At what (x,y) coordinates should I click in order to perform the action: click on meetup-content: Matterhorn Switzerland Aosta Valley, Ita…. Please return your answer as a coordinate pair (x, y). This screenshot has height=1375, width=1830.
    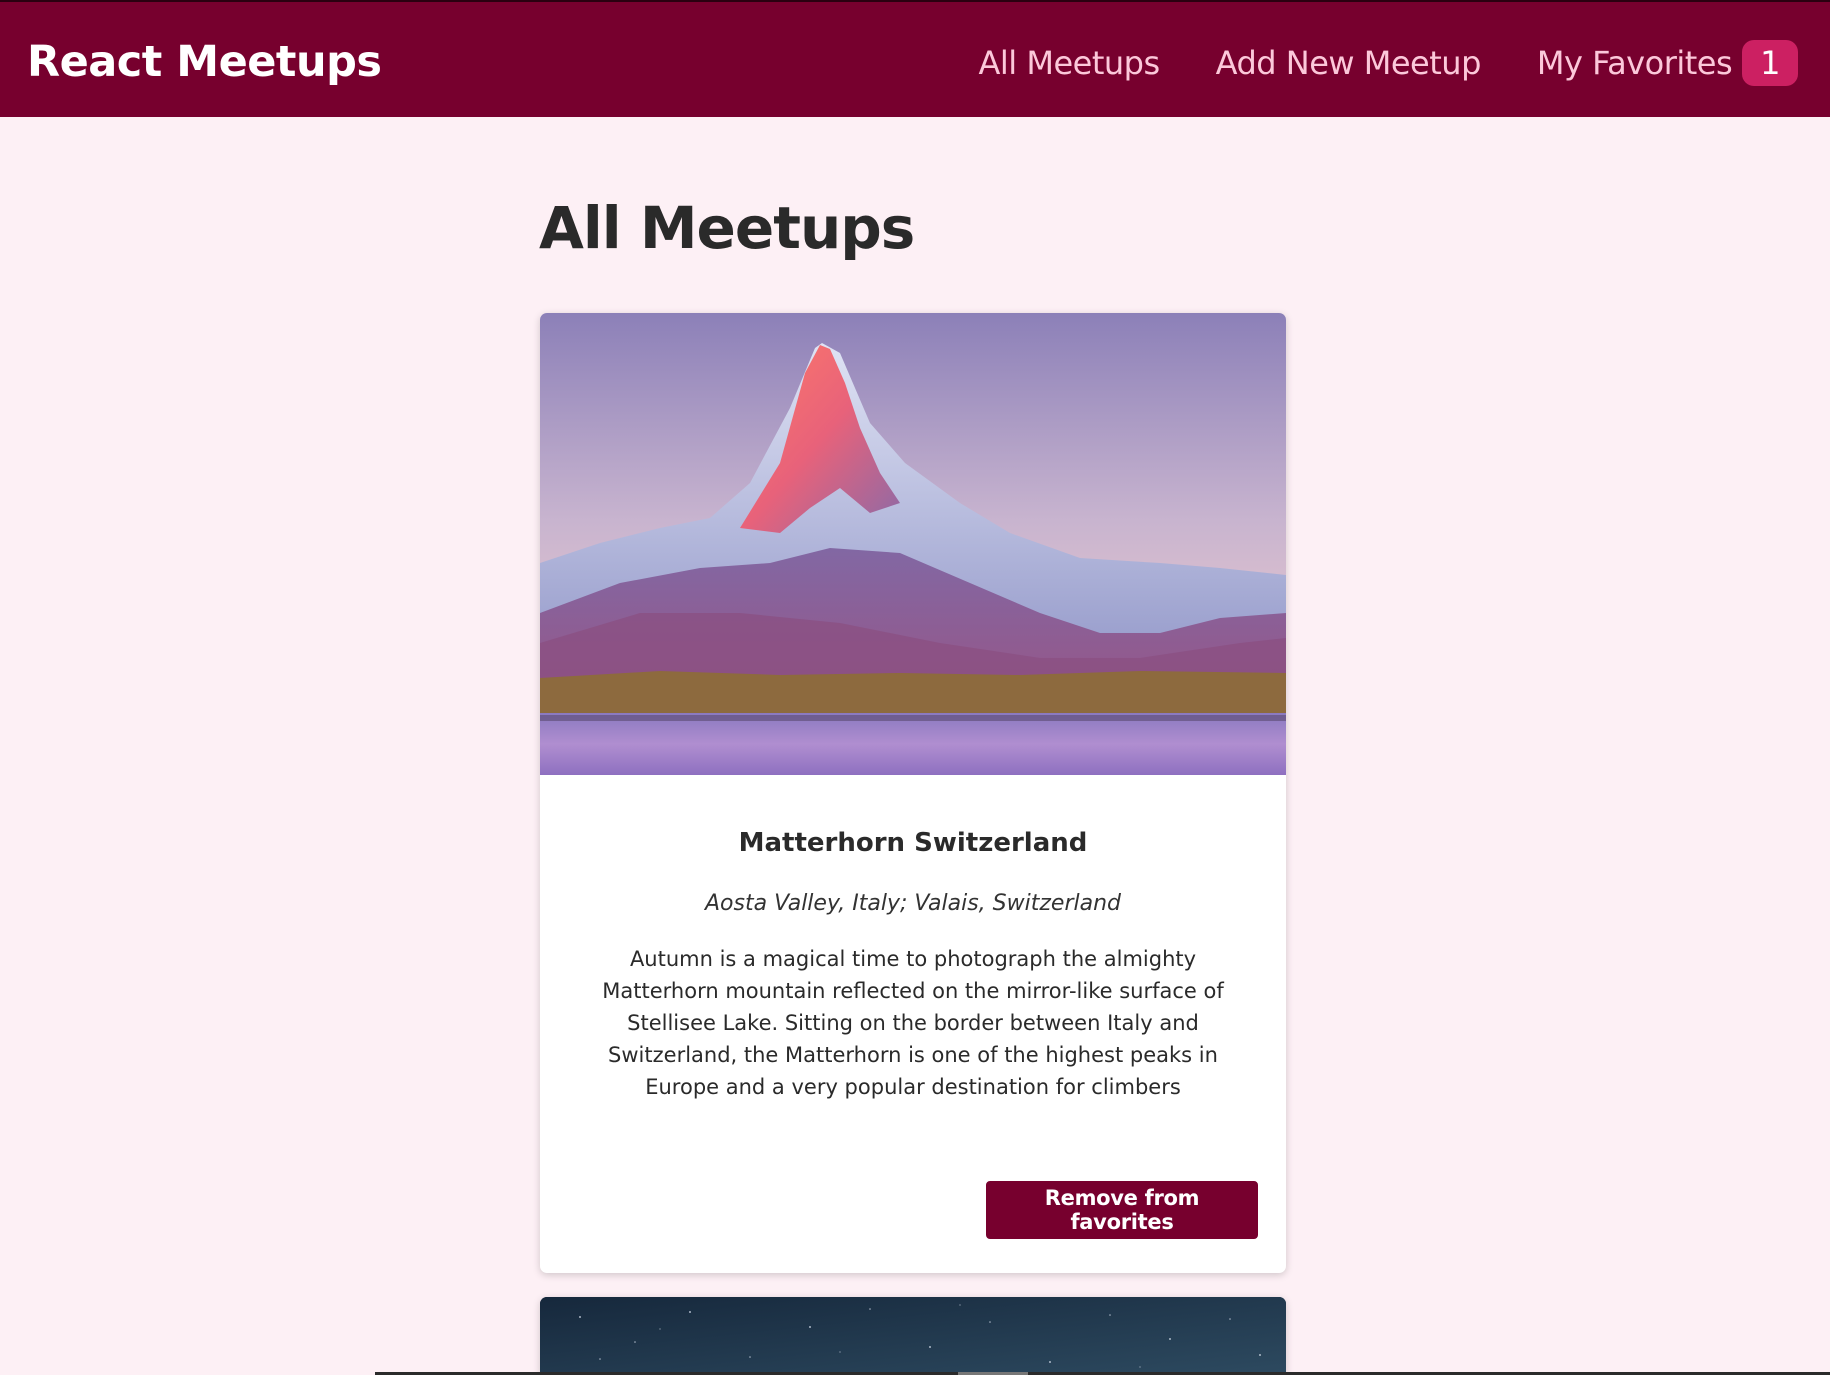
    Looking at the image, I should click on (913, 964).